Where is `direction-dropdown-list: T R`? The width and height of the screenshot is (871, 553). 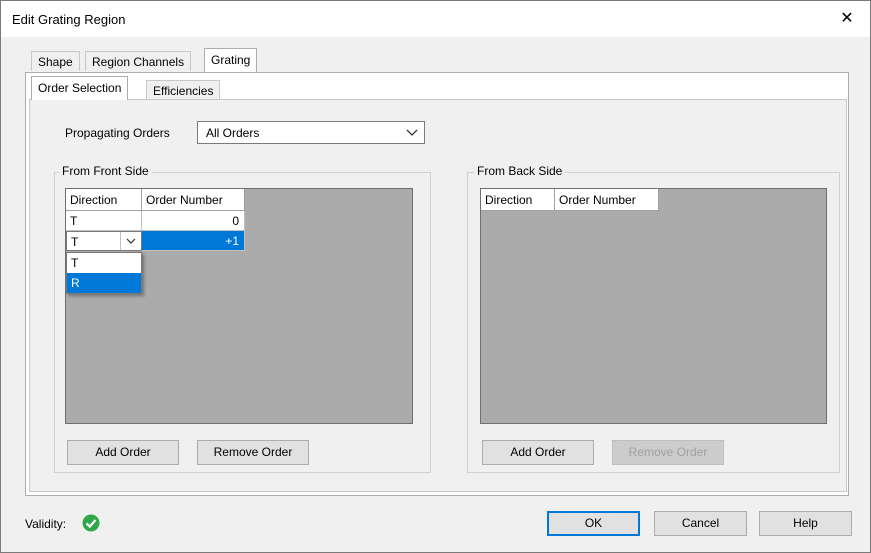
direction-dropdown-list: T R is located at coordinates (104, 273).